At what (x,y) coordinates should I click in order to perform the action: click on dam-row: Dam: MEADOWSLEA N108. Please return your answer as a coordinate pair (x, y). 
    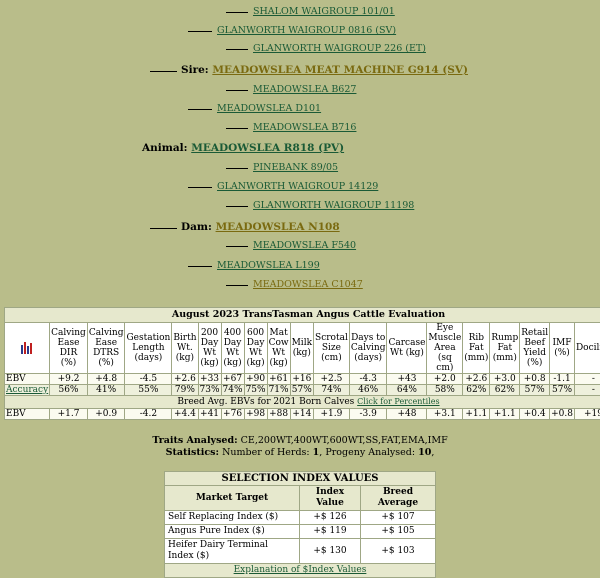
    Looking at the image, I should click on (260, 227).